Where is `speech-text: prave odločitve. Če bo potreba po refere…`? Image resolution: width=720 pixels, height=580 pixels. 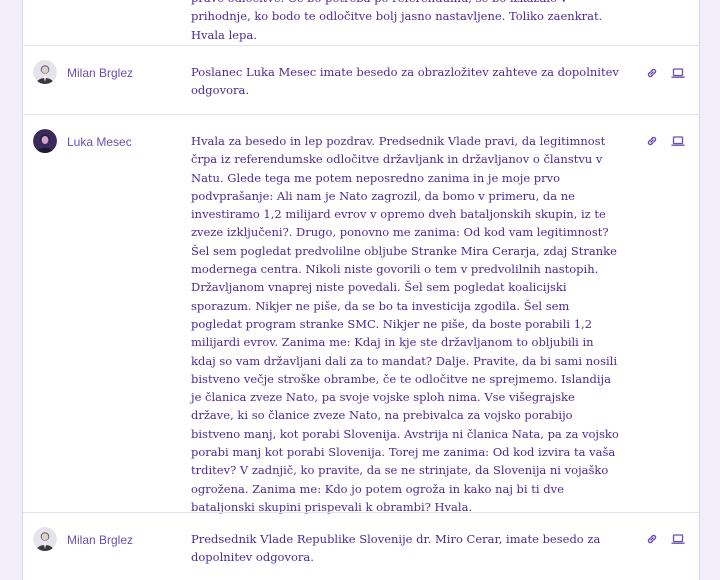
speech-text: prave odločitve. Če bo potreba po refere… is located at coordinates (397, 21).